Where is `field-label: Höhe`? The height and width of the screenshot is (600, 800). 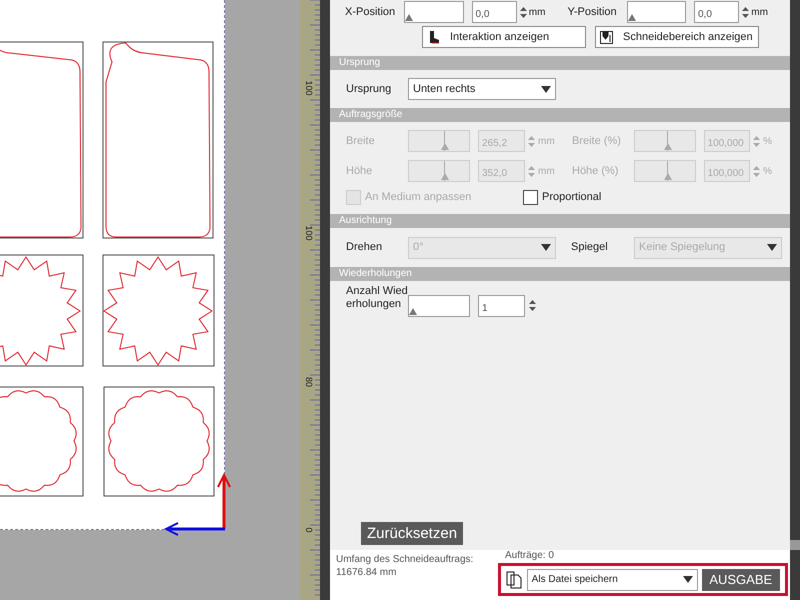
field-label: Höhe is located at coordinates (360, 171).